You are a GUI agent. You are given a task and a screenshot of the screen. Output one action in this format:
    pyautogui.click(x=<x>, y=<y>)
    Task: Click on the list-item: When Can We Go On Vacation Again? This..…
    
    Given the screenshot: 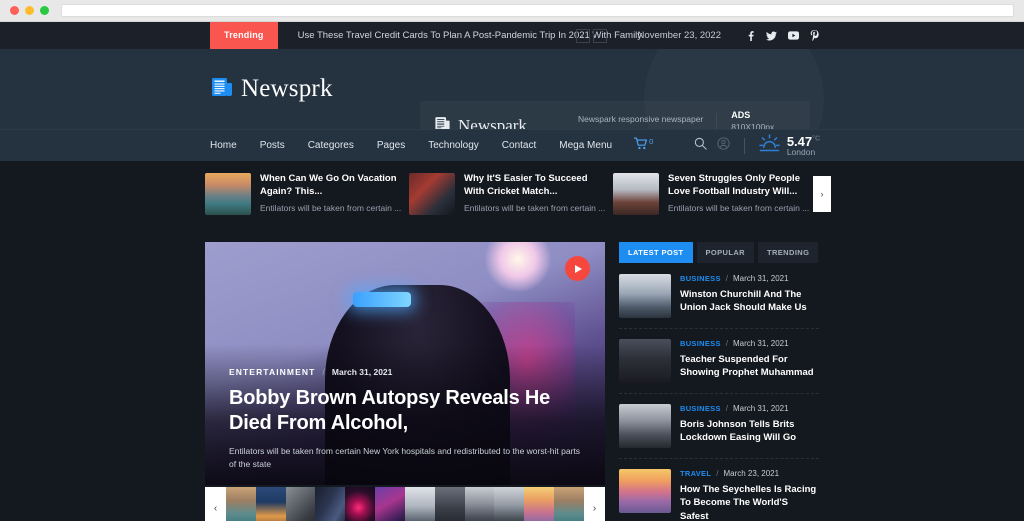 What is the action you would take?
    pyautogui.click(x=307, y=199)
    